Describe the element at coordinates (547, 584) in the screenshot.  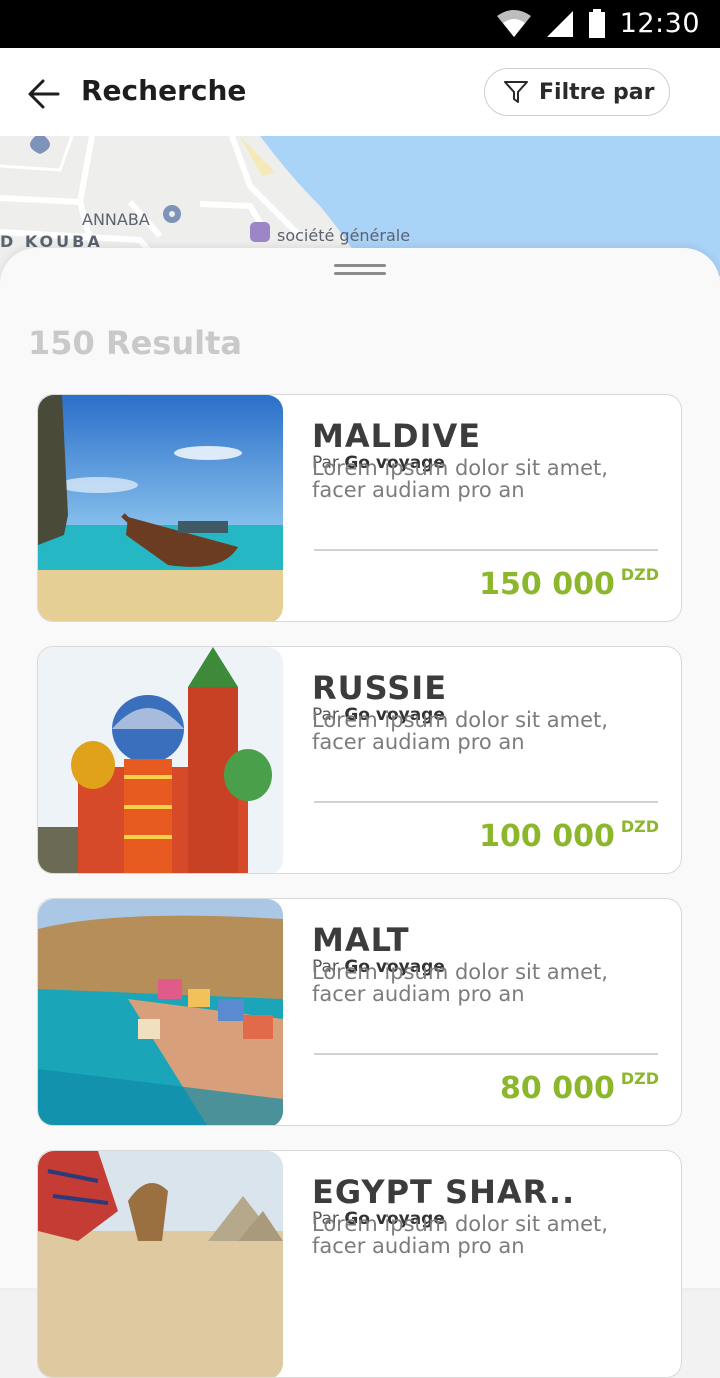
I see `price-value: 150 000` at that location.